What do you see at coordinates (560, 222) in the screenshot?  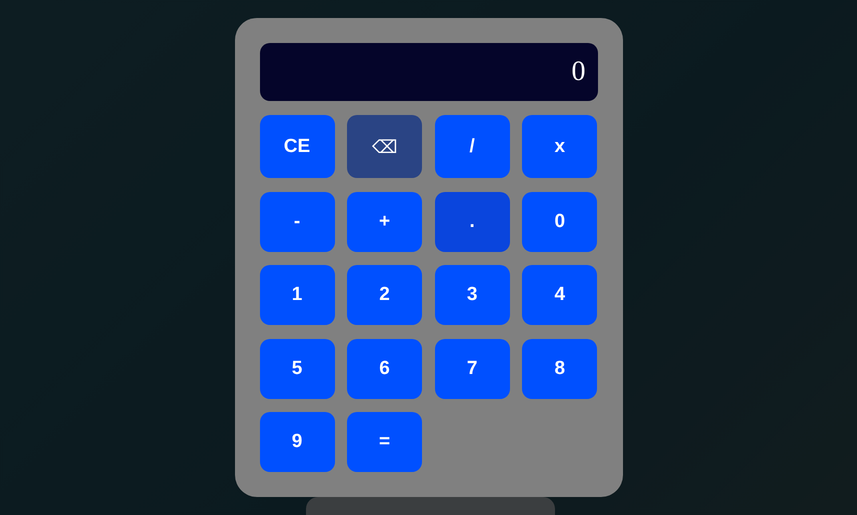 I see `calculator-key: 0` at bounding box center [560, 222].